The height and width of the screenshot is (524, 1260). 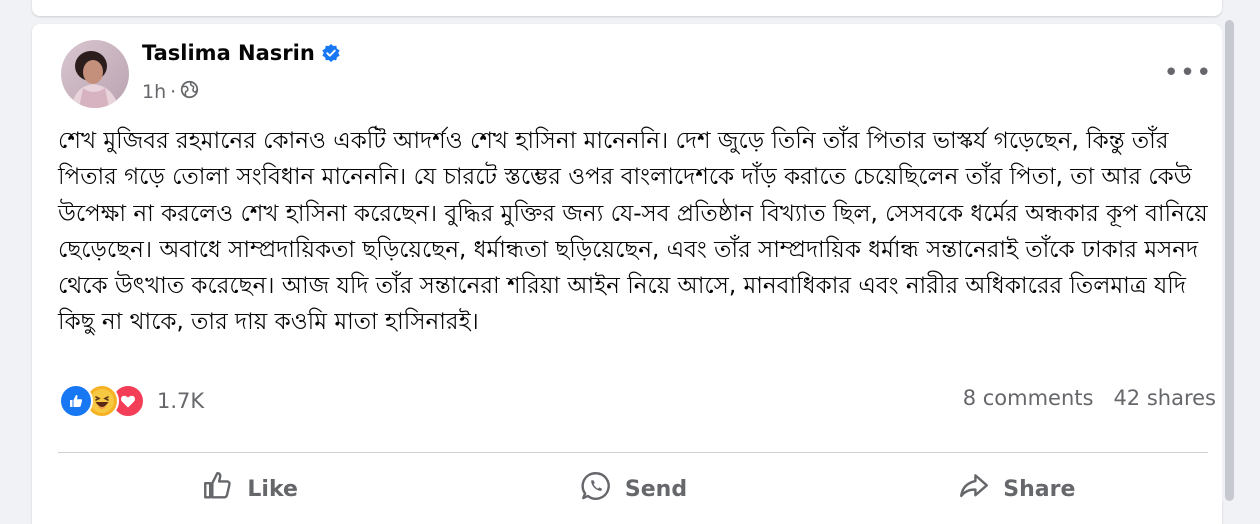 I want to click on author-avatar, so click(x=95, y=74).